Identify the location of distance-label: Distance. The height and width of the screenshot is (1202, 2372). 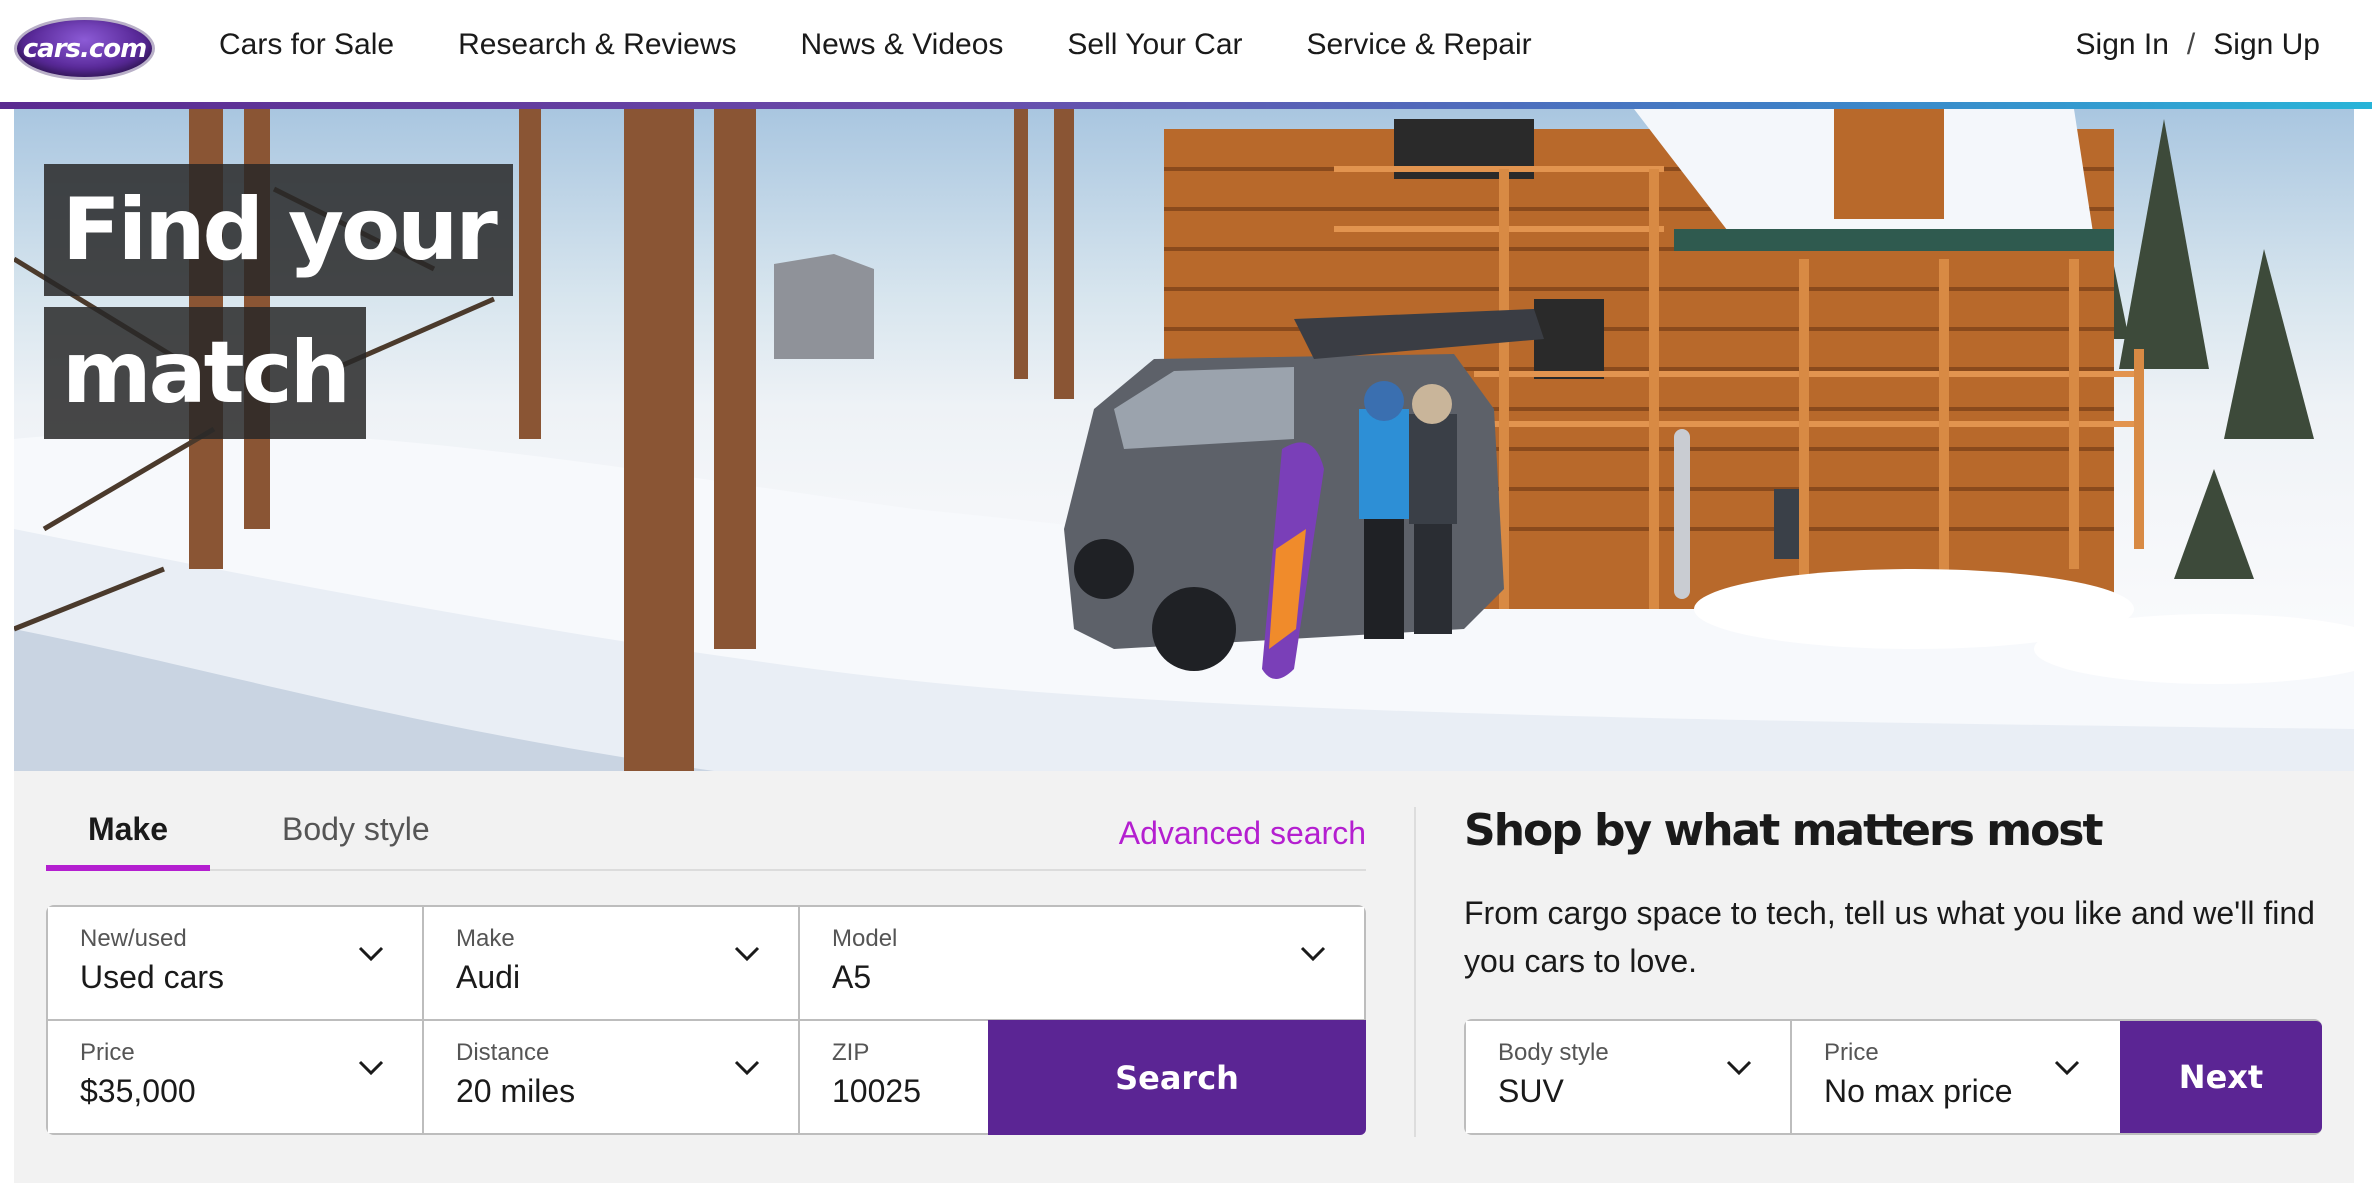
(503, 1052).